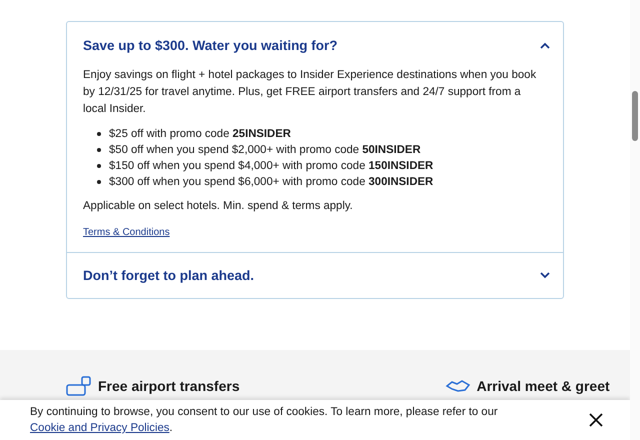 The height and width of the screenshot is (440, 640). What do you see at coordinates (265, 150) in the screenshot?
I see `offer-text: $50 off when you spend $2,000+ with promo code 50INSIDER` at bounding box center [265, 150].